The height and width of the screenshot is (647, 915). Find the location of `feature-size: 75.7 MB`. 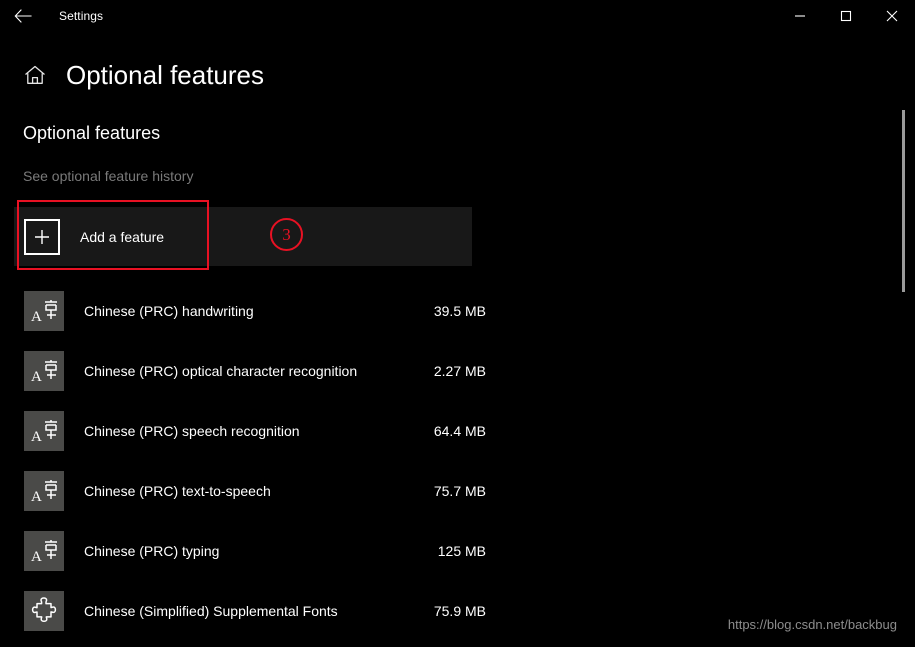

feature-size: 75.7 MB is located at coordinates (459, 491).